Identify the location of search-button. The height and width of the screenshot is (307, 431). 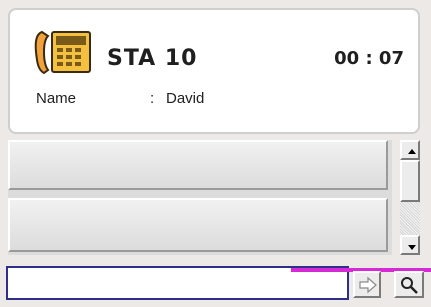
(409, 284).